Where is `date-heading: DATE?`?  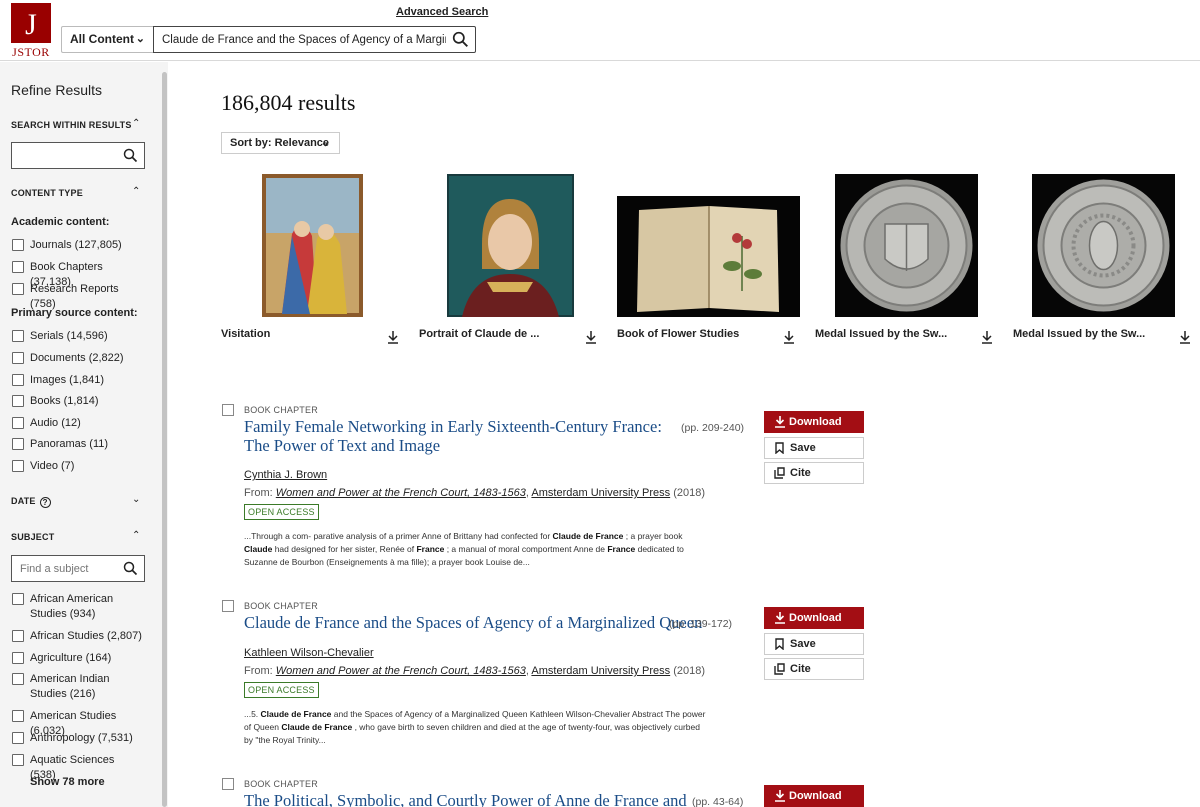
date-heading: DATE? is located at coordinates (31, 502).